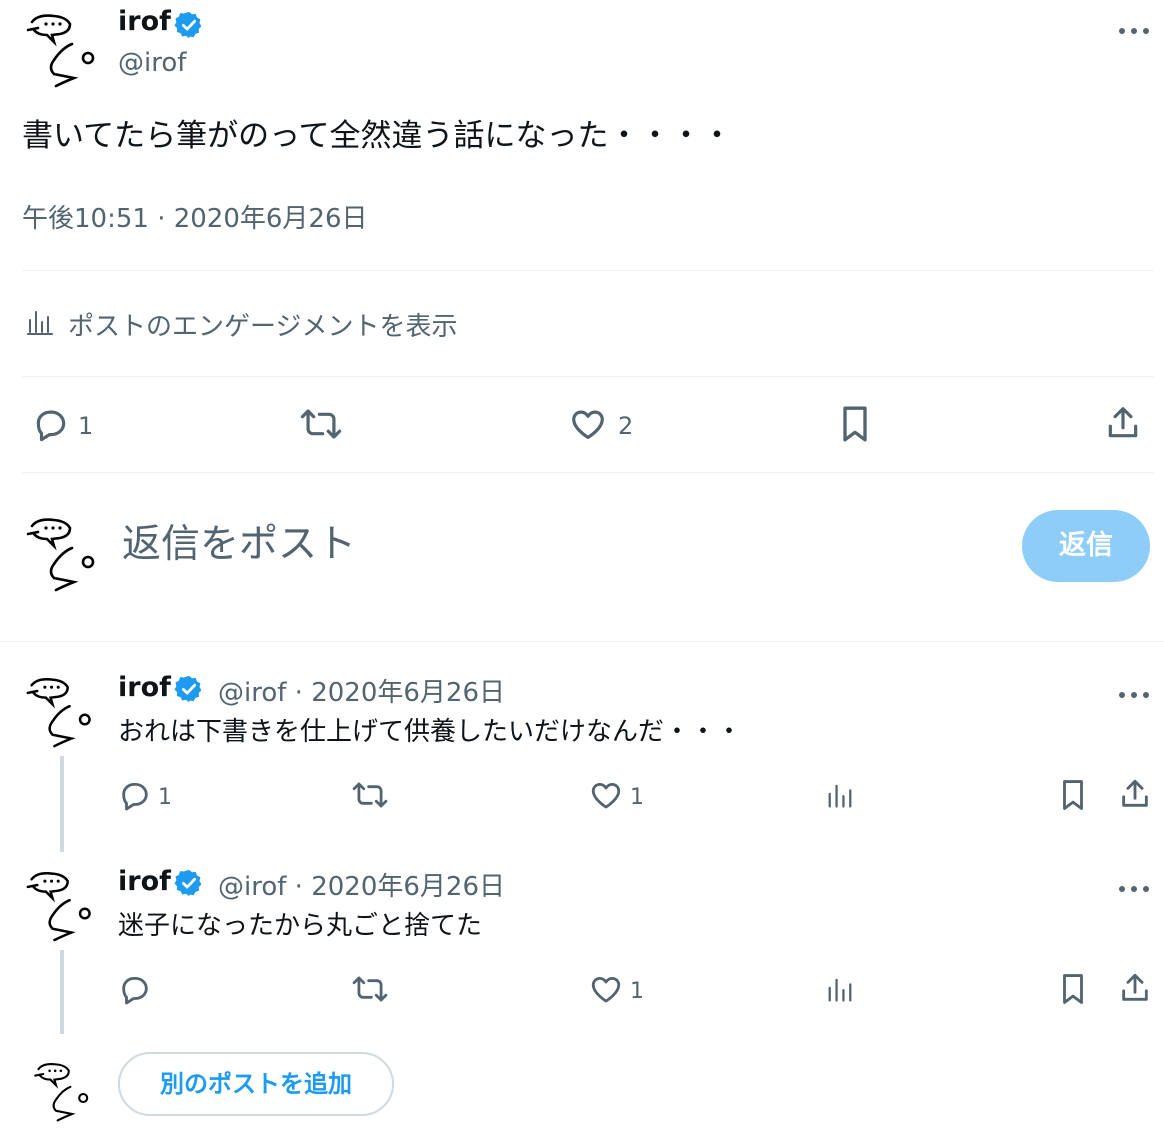  I want to click on add-another-post-button: 別のポストを追加, so click(256, 1084).